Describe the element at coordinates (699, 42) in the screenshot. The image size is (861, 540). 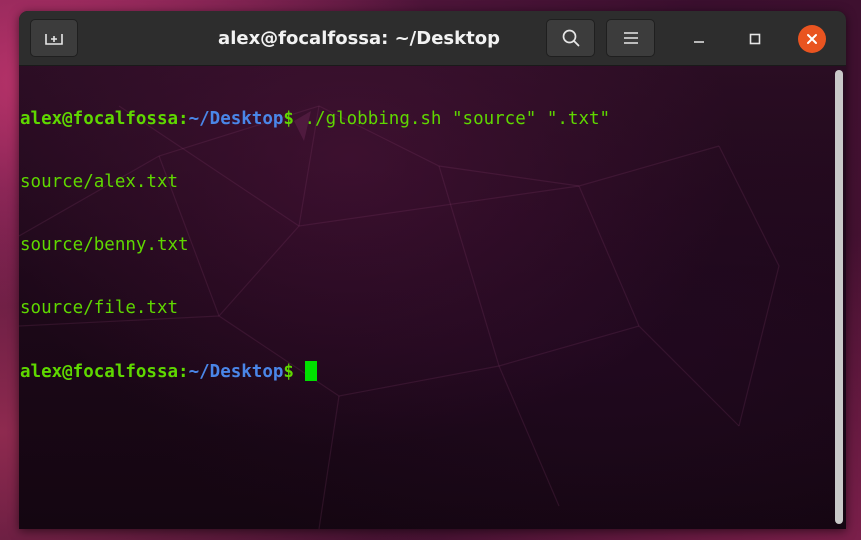
I see `minimize-icon` at that location.